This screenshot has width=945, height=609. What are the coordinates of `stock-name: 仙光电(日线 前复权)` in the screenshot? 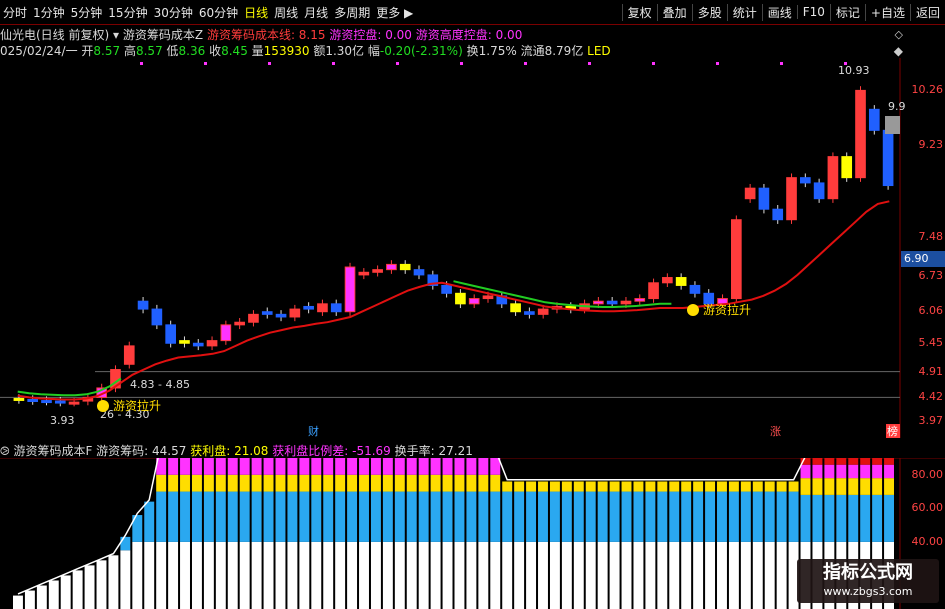 It's located at (55, 35).